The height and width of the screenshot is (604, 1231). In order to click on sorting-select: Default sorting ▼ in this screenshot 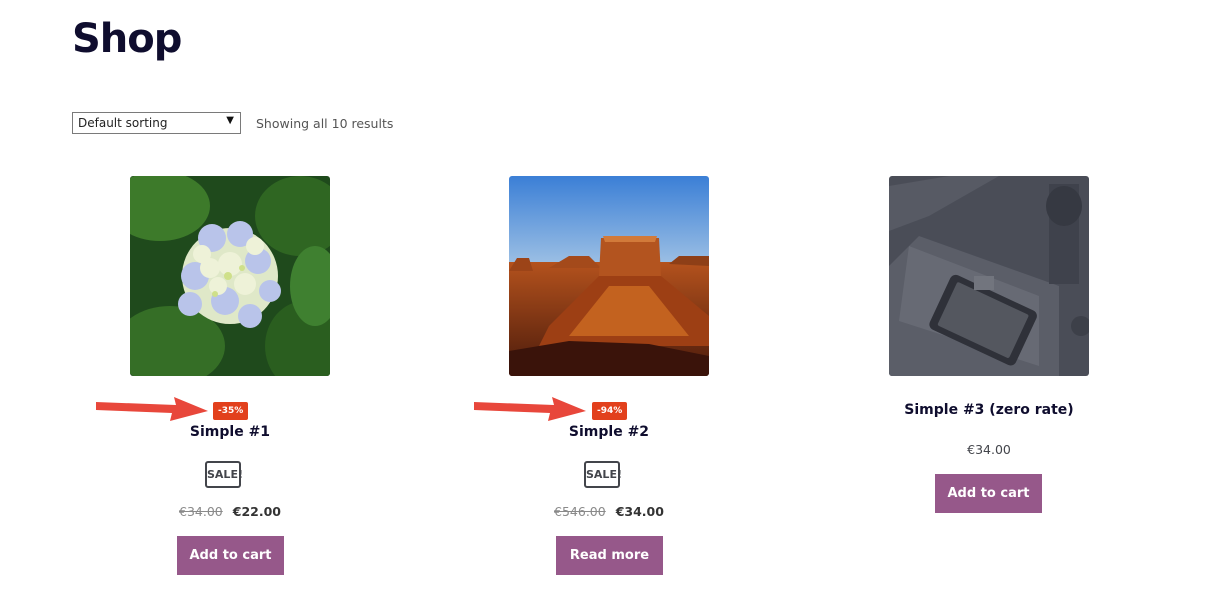, I will do `click(156, 123)`.